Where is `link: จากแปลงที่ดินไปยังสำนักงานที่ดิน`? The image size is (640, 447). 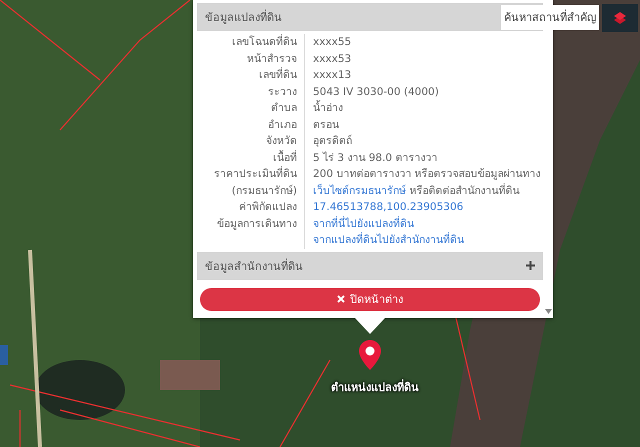 link: จากแปลงที่ดินไปยังสำนักงานที่ดิน is located at coordinates (388, 240).